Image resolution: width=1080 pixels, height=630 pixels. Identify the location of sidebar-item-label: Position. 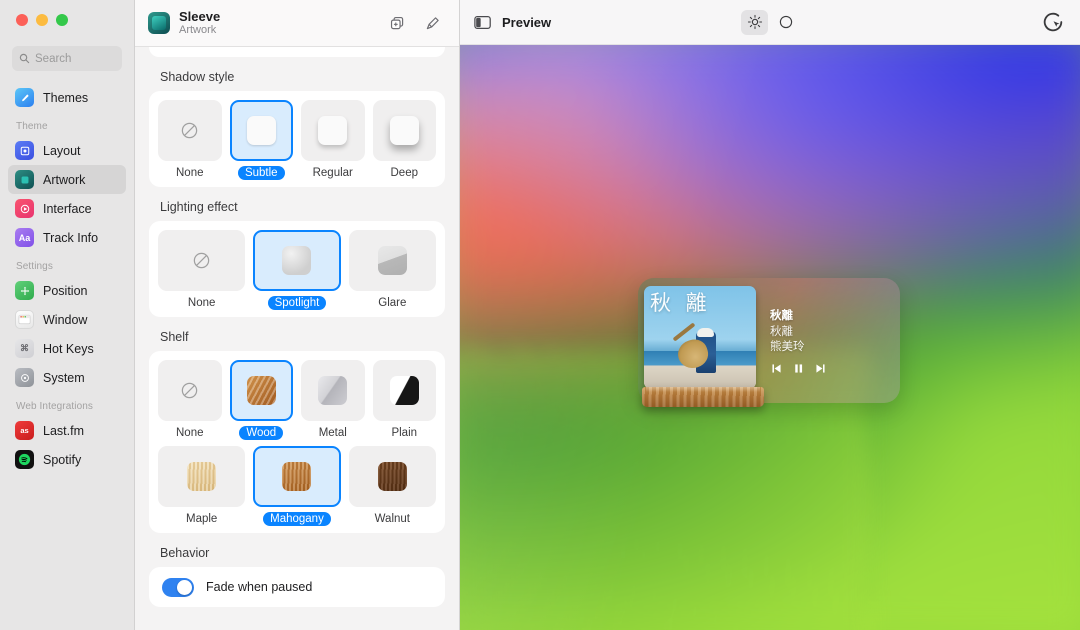
(65, 290).